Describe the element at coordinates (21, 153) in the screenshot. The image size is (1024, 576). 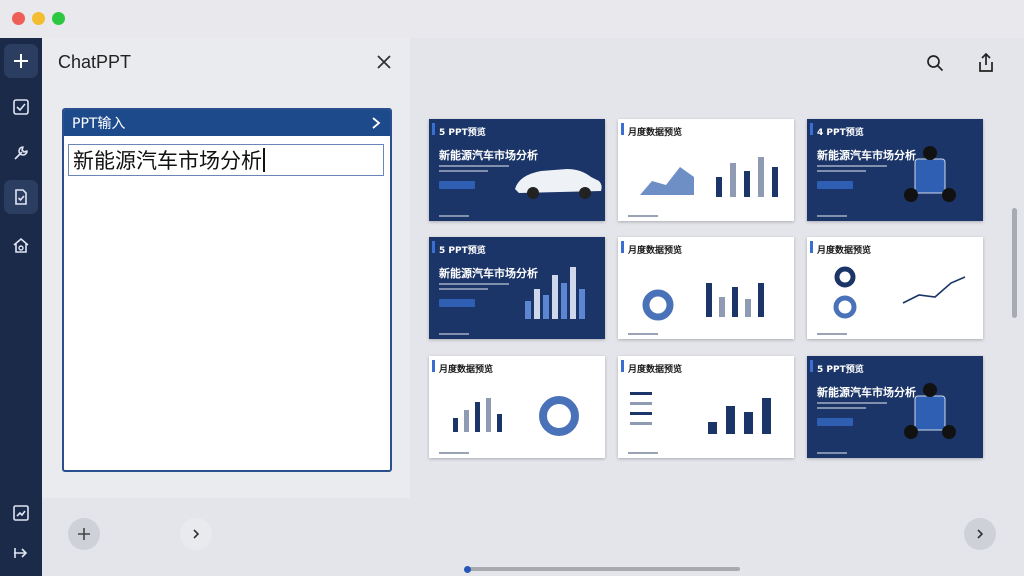
I see `tools-button` at that location.